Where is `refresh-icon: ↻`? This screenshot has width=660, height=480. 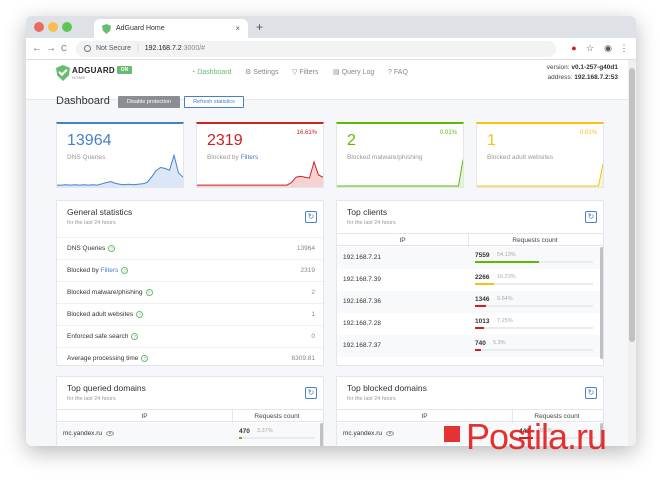
refresh-icon: ↻ is located at coordinates (311, 216).